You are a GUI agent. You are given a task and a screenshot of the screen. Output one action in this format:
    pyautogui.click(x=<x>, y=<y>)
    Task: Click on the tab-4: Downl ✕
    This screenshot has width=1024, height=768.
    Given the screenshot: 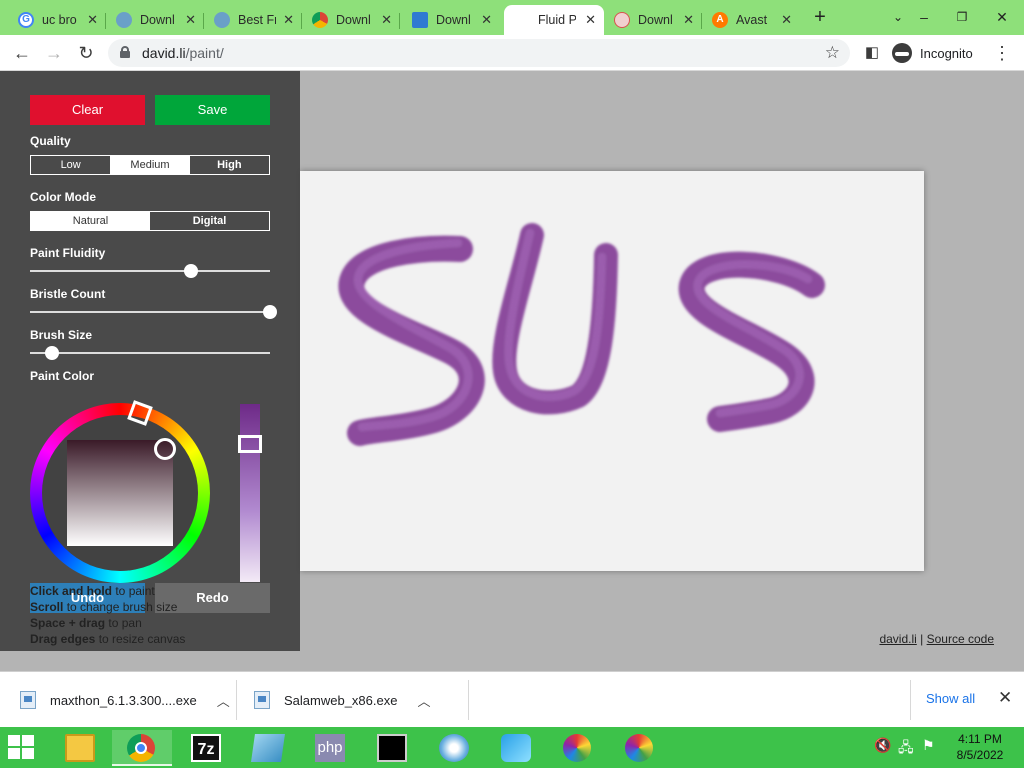 What is the action you would take?
    pyautogui.click(x=352, y=20)
    